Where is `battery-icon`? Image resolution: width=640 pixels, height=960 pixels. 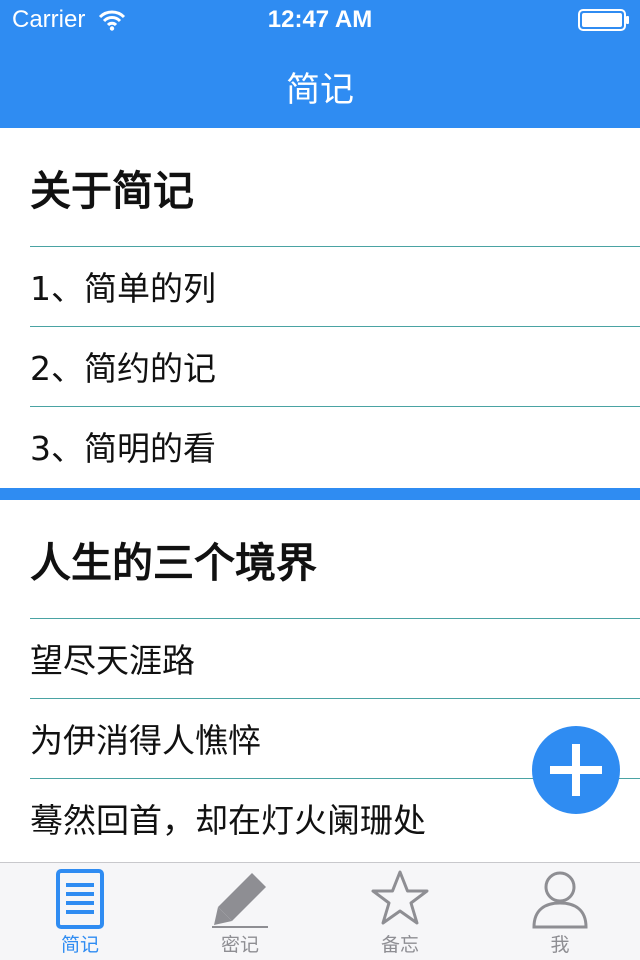 battery-icon is located at coordinates (603, 20).